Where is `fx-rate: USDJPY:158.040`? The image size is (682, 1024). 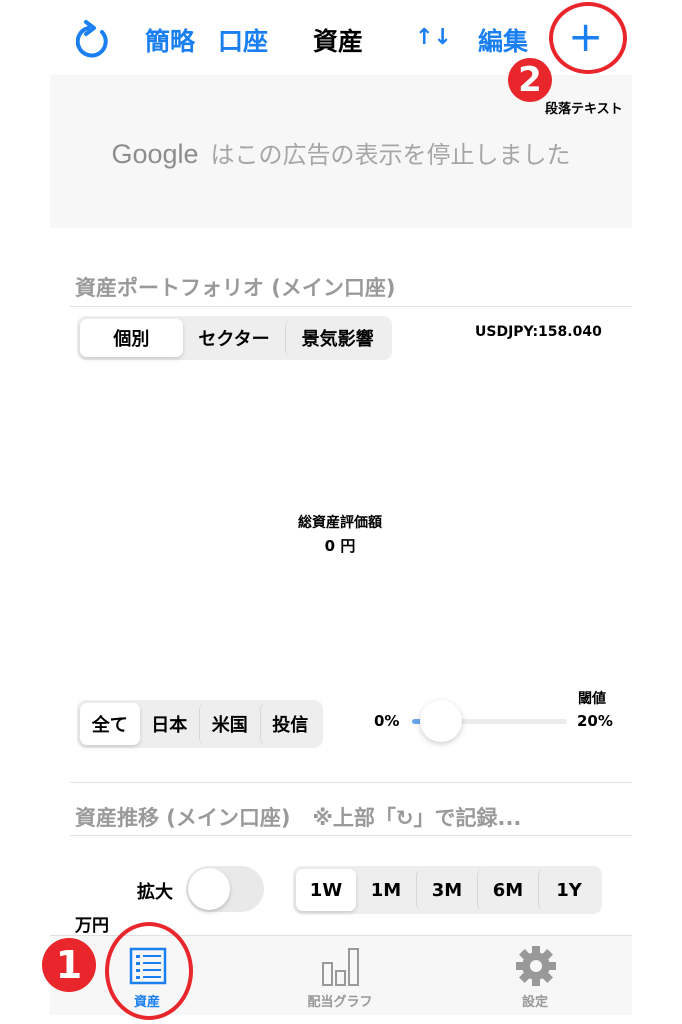
fx-rate: USDJPY:158.040 is located at coordinates (538, 332).